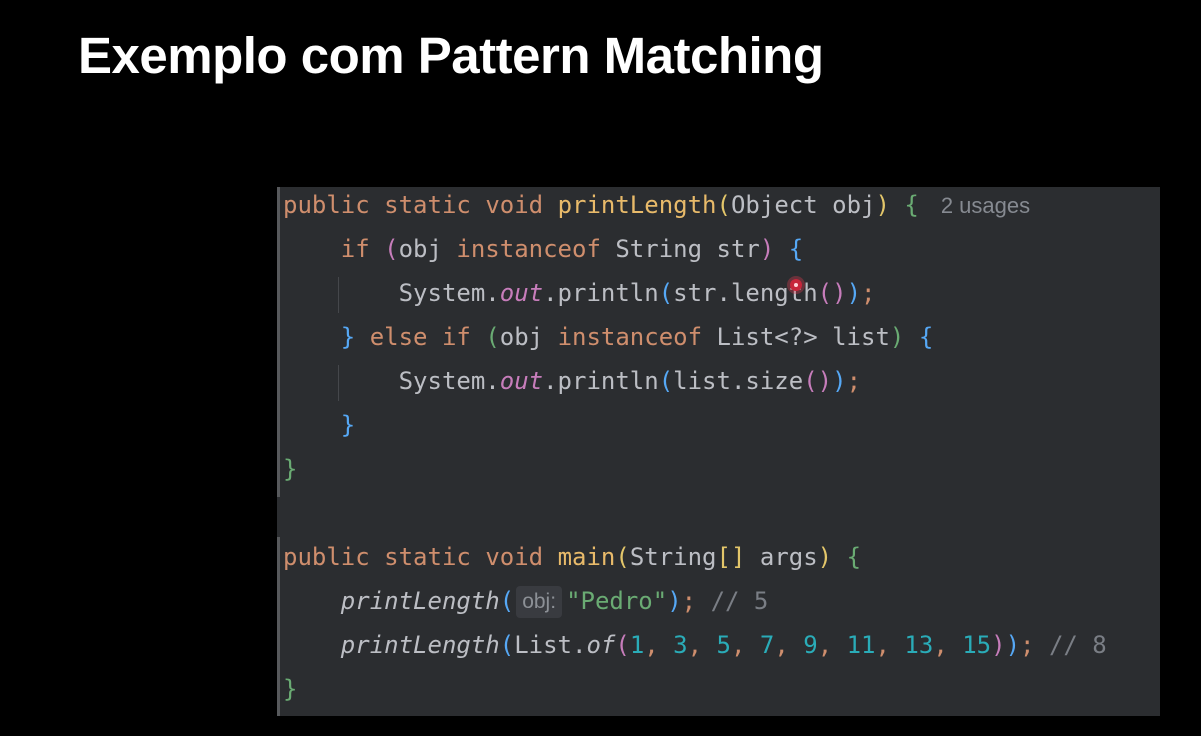 The height and width of the screenshot is (736, 1201). What do you see at coordinates (550, 645) in the screenshot?
I see `code-token: List.` at bounding box center [550, 645].